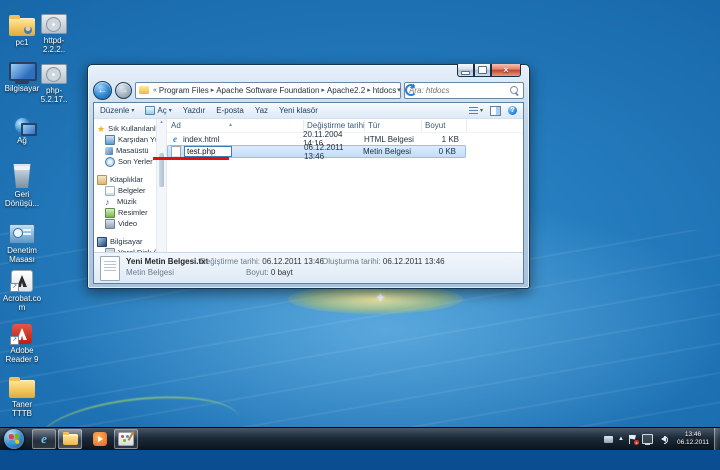  I want to click on column-header-name: Ad, so click(176, 125).